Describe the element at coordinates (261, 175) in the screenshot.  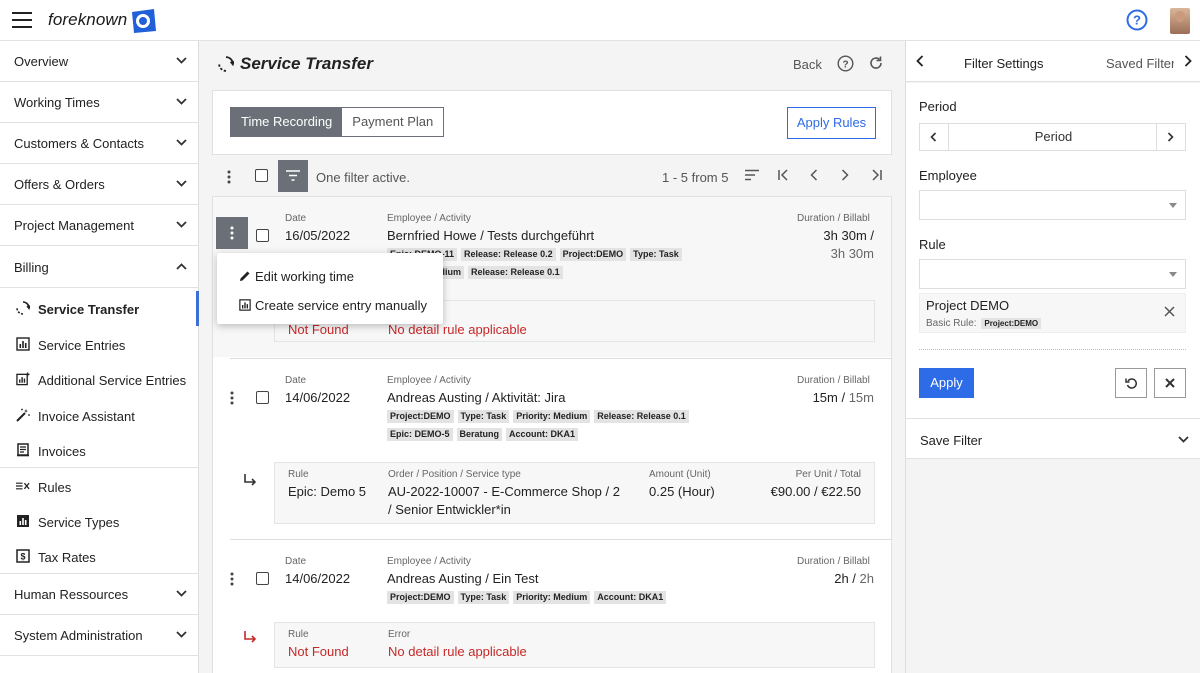
I see `select-all-checkbox` at that location.